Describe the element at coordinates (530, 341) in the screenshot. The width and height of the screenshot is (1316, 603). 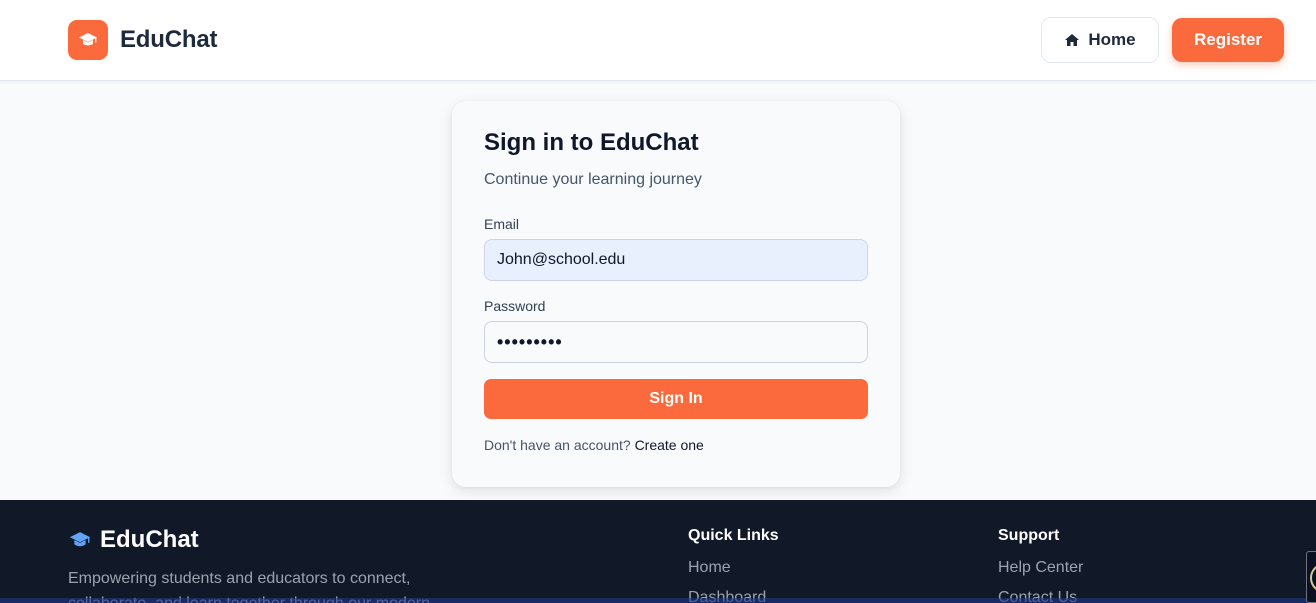
I see `password-value: •••••••••` at that location.